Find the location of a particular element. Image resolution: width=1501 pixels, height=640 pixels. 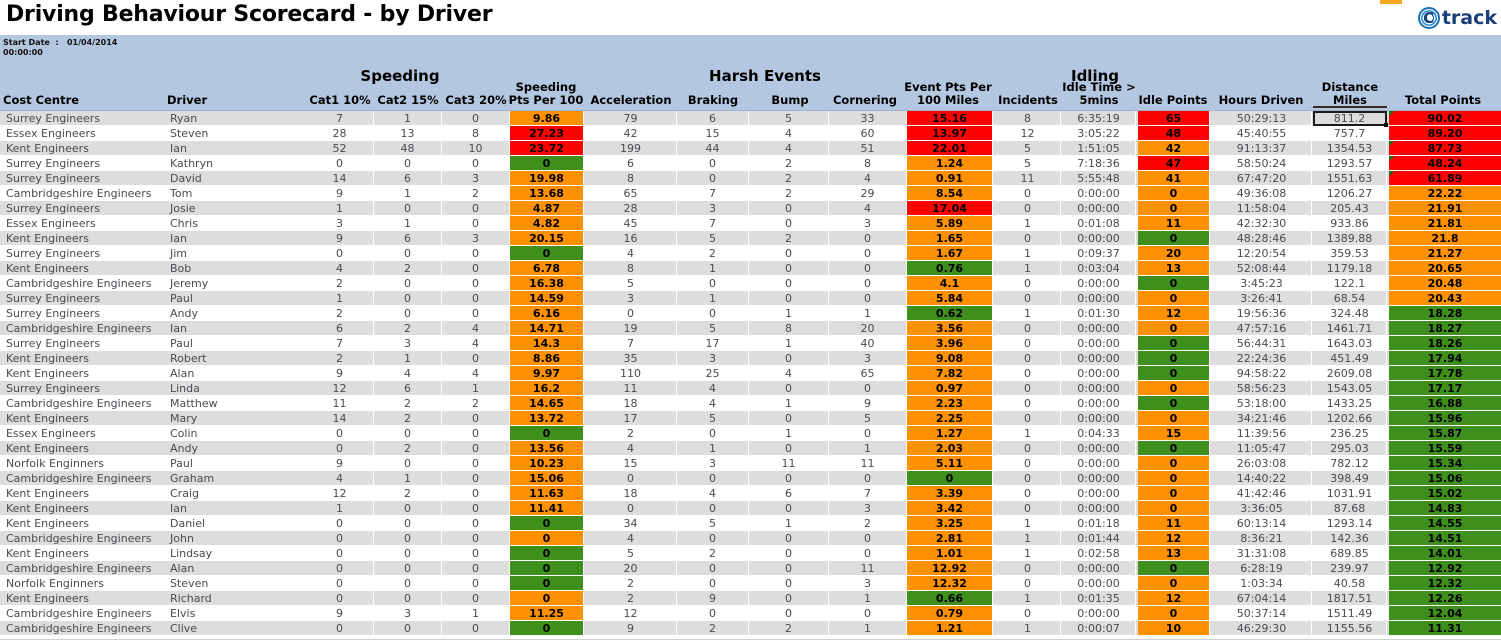

cell-speeding-pts: 11.41 is located at coordinates (547, 508).